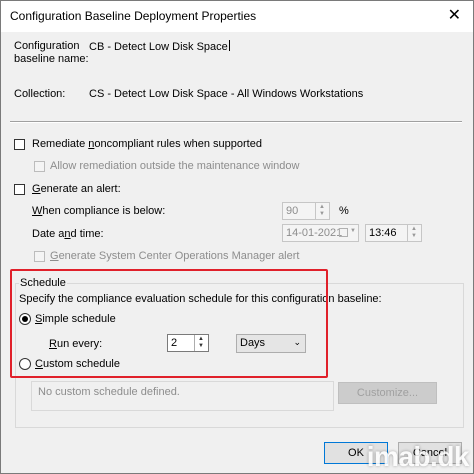 Image resolution: width=474 pixels, height=474 pixels. Describe the element at coordinates (76, 189) in the screenshot. I see `generate-alert-label: Generate an alert:` at that location.